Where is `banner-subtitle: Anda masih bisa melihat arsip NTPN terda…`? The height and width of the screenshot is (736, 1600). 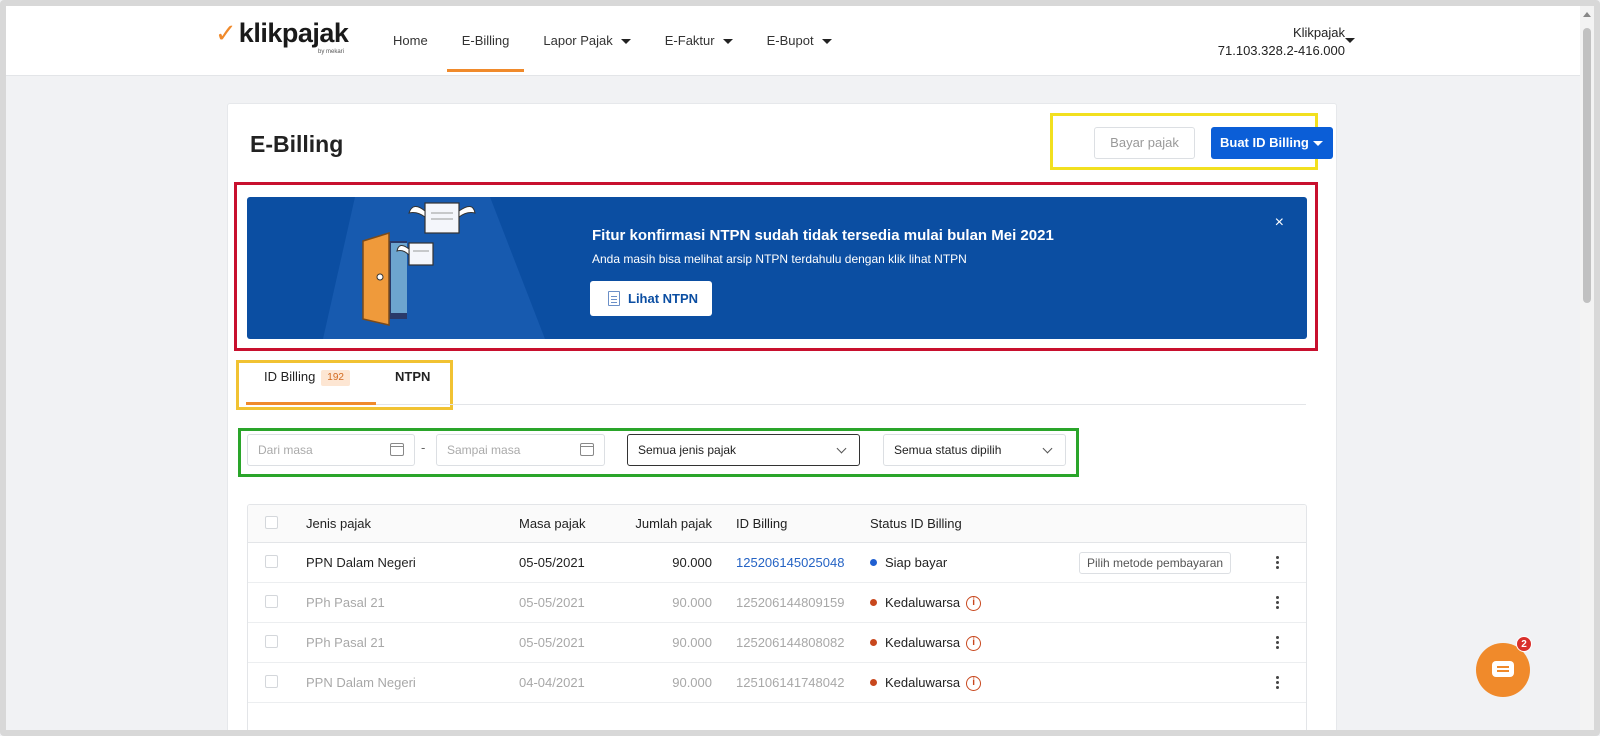 banner-subtitle: Anda masih bisa melihat arsip NTPN terda… is located at coordinates (779, 259).